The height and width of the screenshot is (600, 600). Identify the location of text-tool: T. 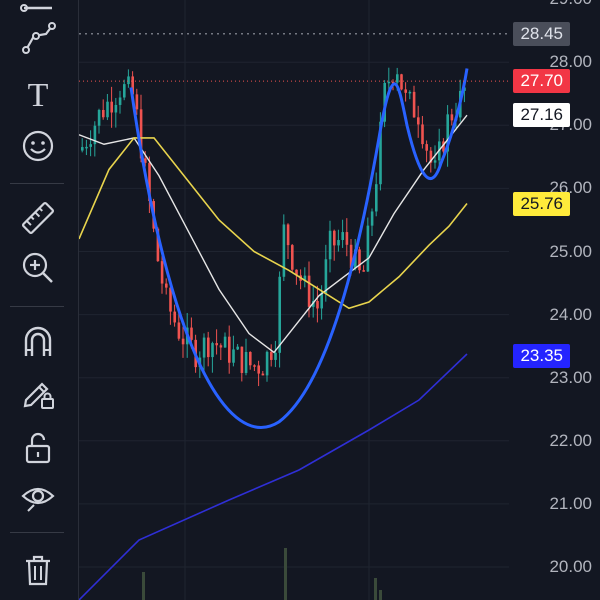
(38, 96).